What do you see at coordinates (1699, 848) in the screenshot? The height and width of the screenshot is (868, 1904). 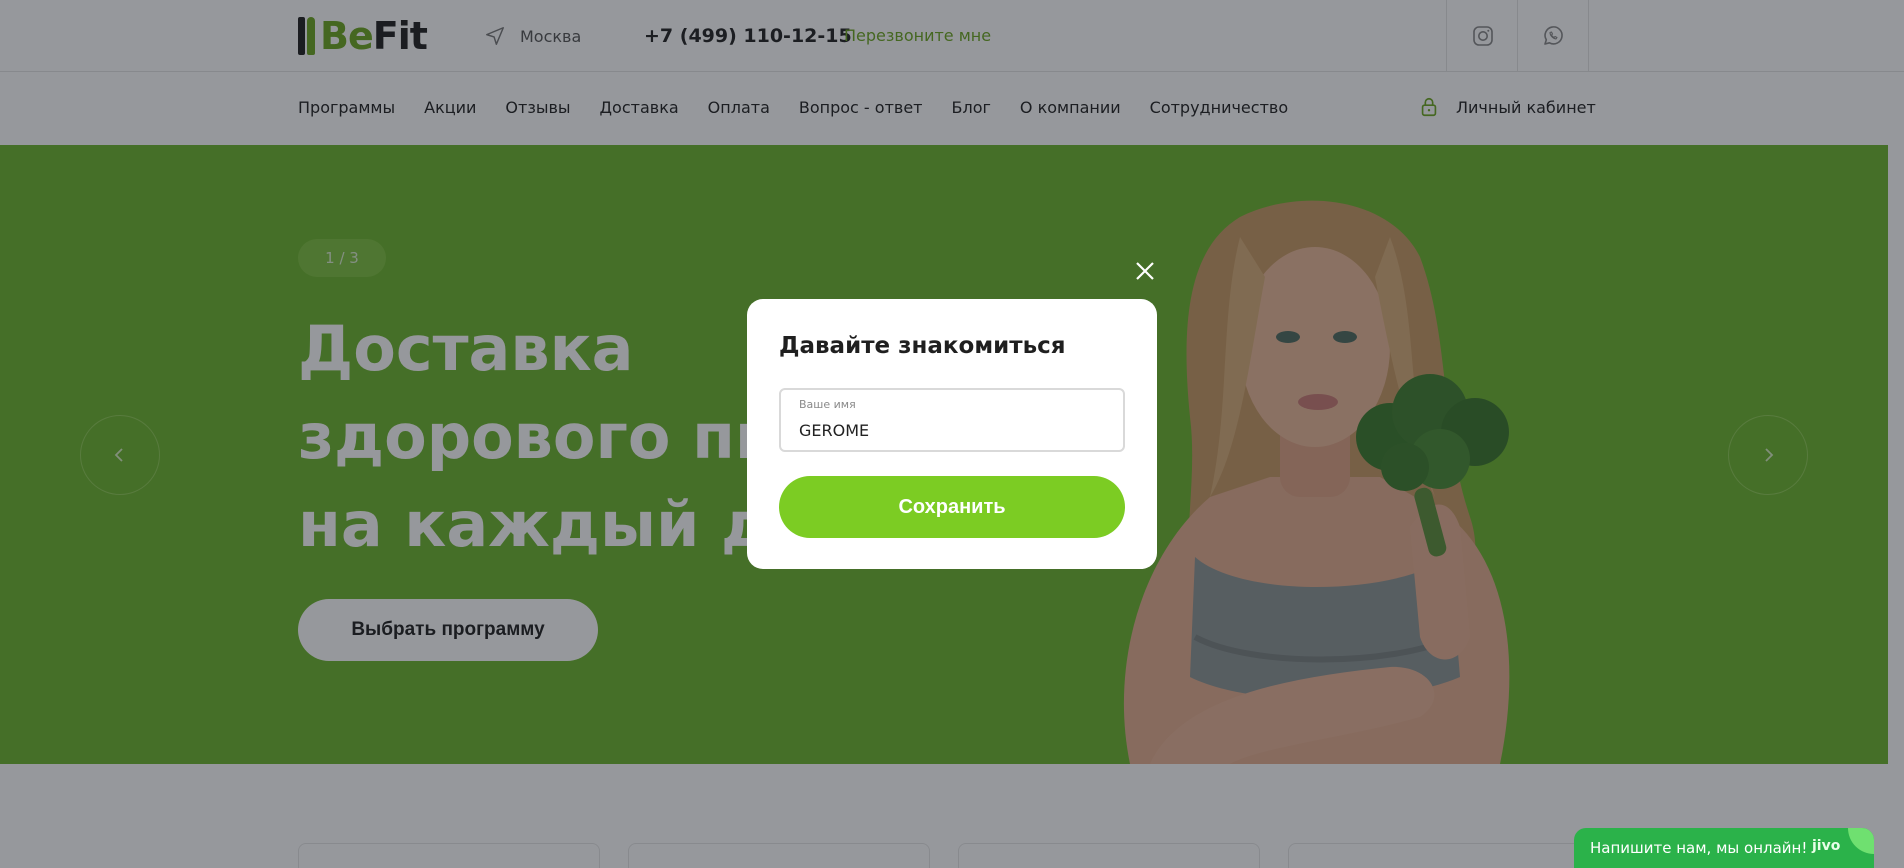 I see `chat-widget-text: Напишите нам, мы онлайн!` at bounding box center [1699, 848].